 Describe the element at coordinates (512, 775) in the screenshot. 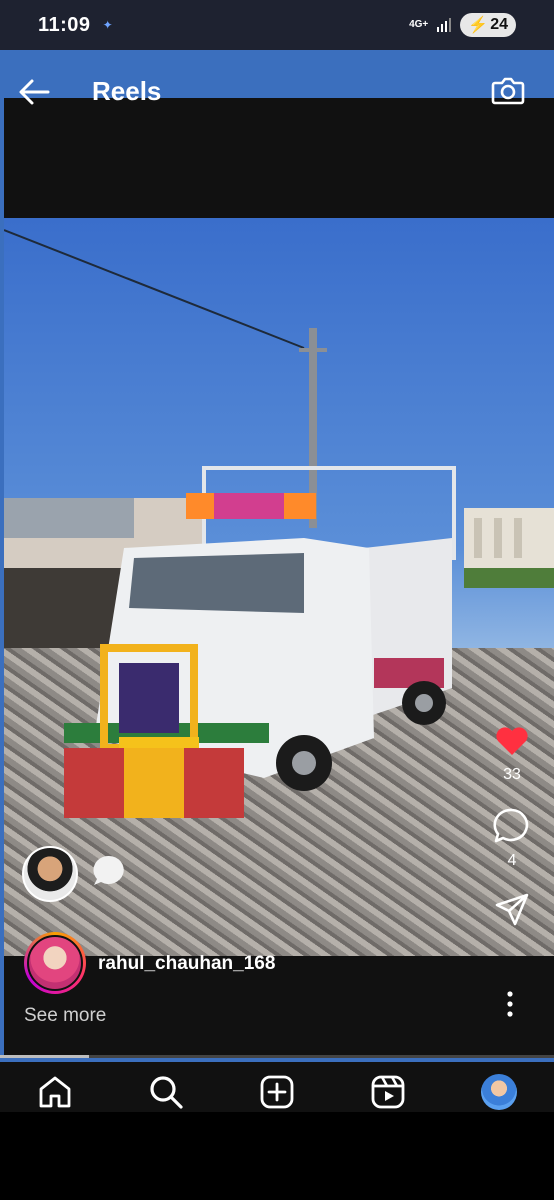

I see `like-count: 33` at that location.